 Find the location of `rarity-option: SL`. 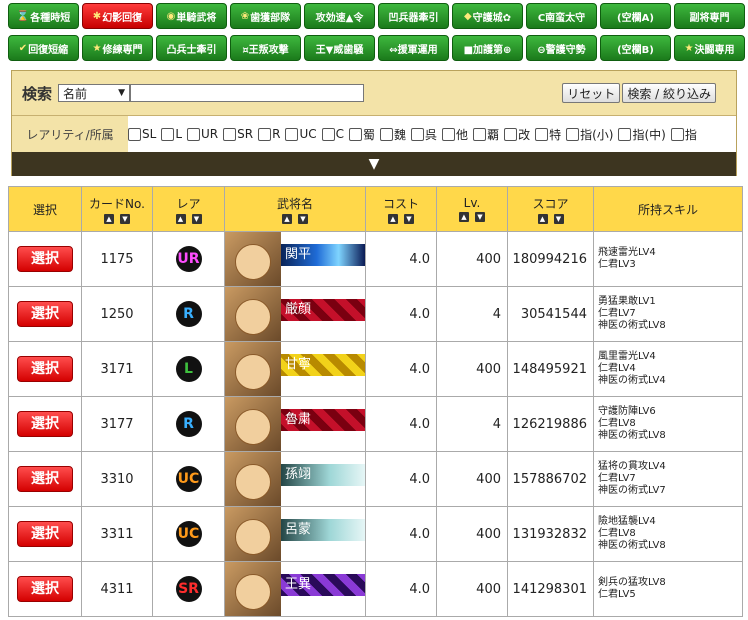

rarity-option: SL is located at coordinates (142, 134).